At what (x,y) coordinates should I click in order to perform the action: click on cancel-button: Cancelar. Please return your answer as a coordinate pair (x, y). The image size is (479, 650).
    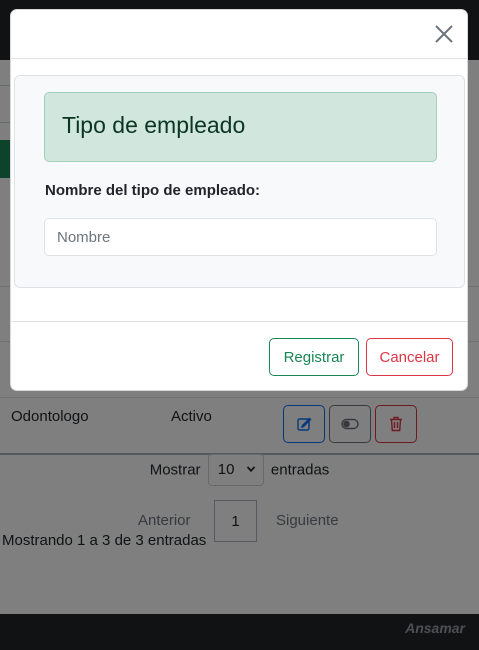
    Looking at the image, I should click on (409, 357).